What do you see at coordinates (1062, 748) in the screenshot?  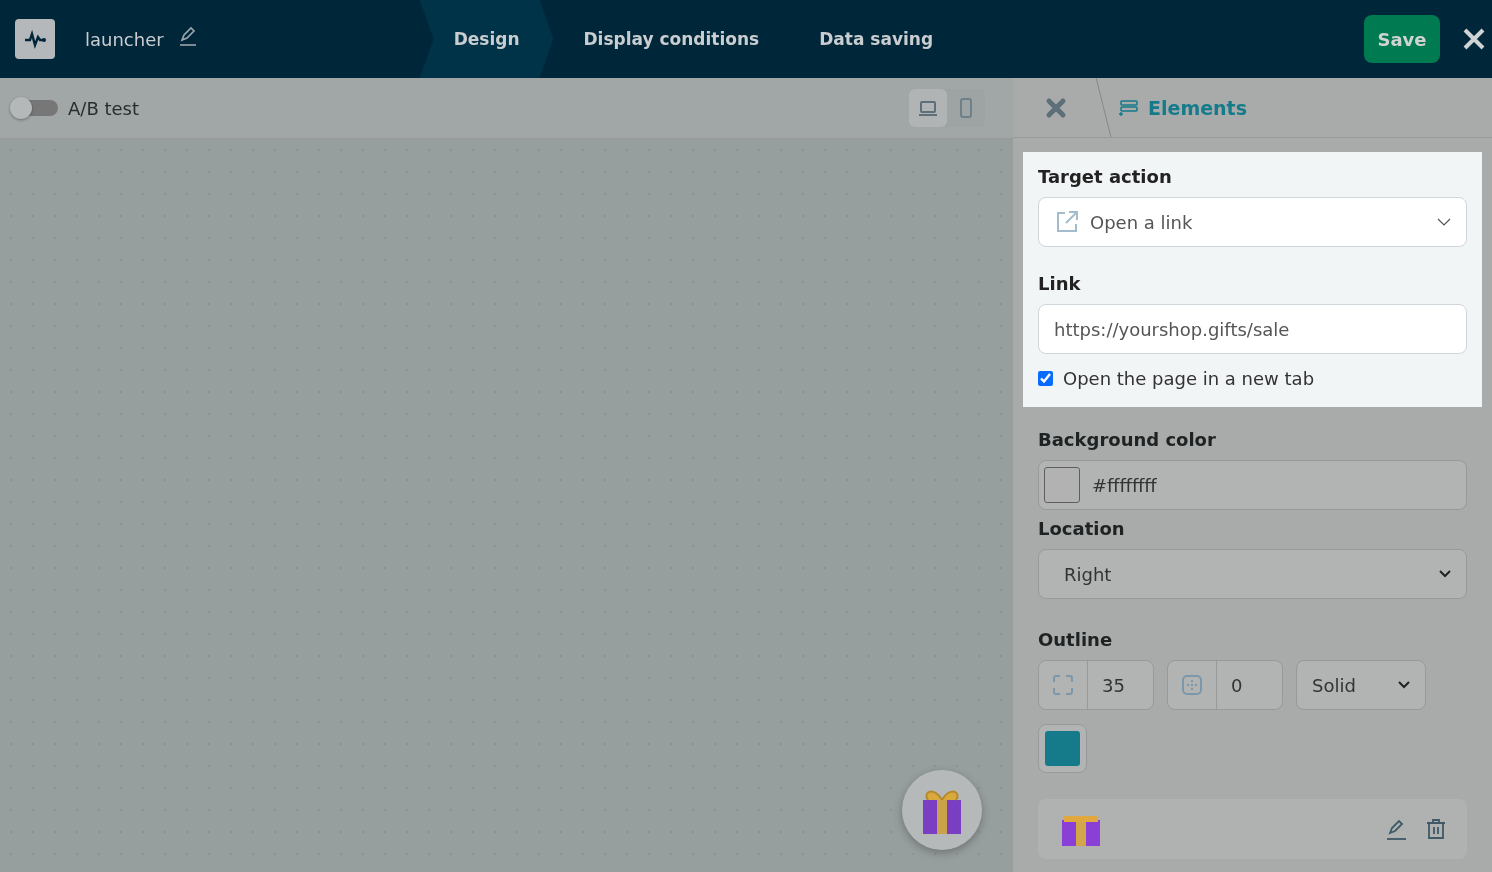 I see `outline-color-button` at bounding box center [1062, 748].